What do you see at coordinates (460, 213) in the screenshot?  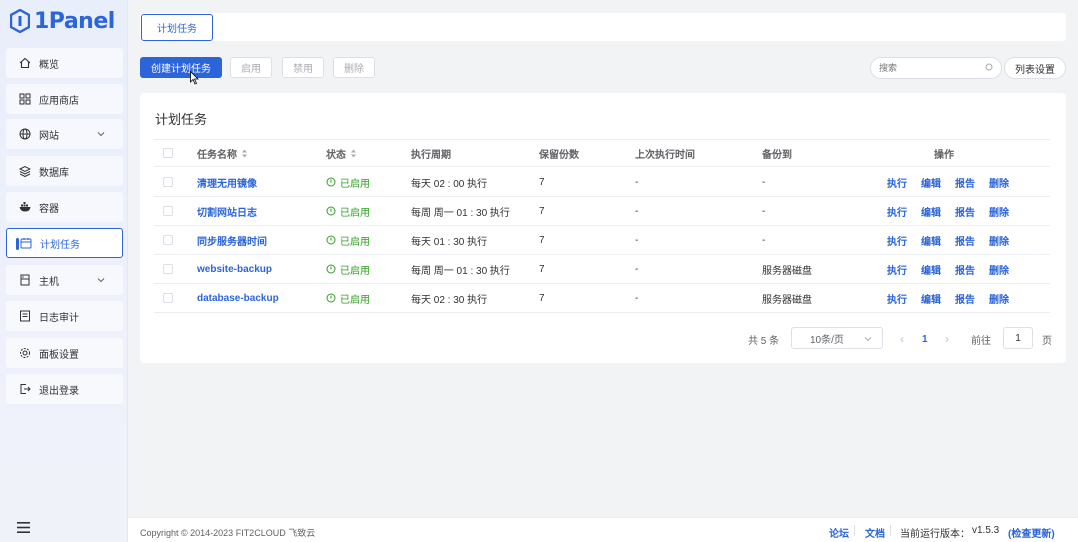 I see `cycle-text: 每周 周一 01 : 30 执行` at bounding box center [460, 213].